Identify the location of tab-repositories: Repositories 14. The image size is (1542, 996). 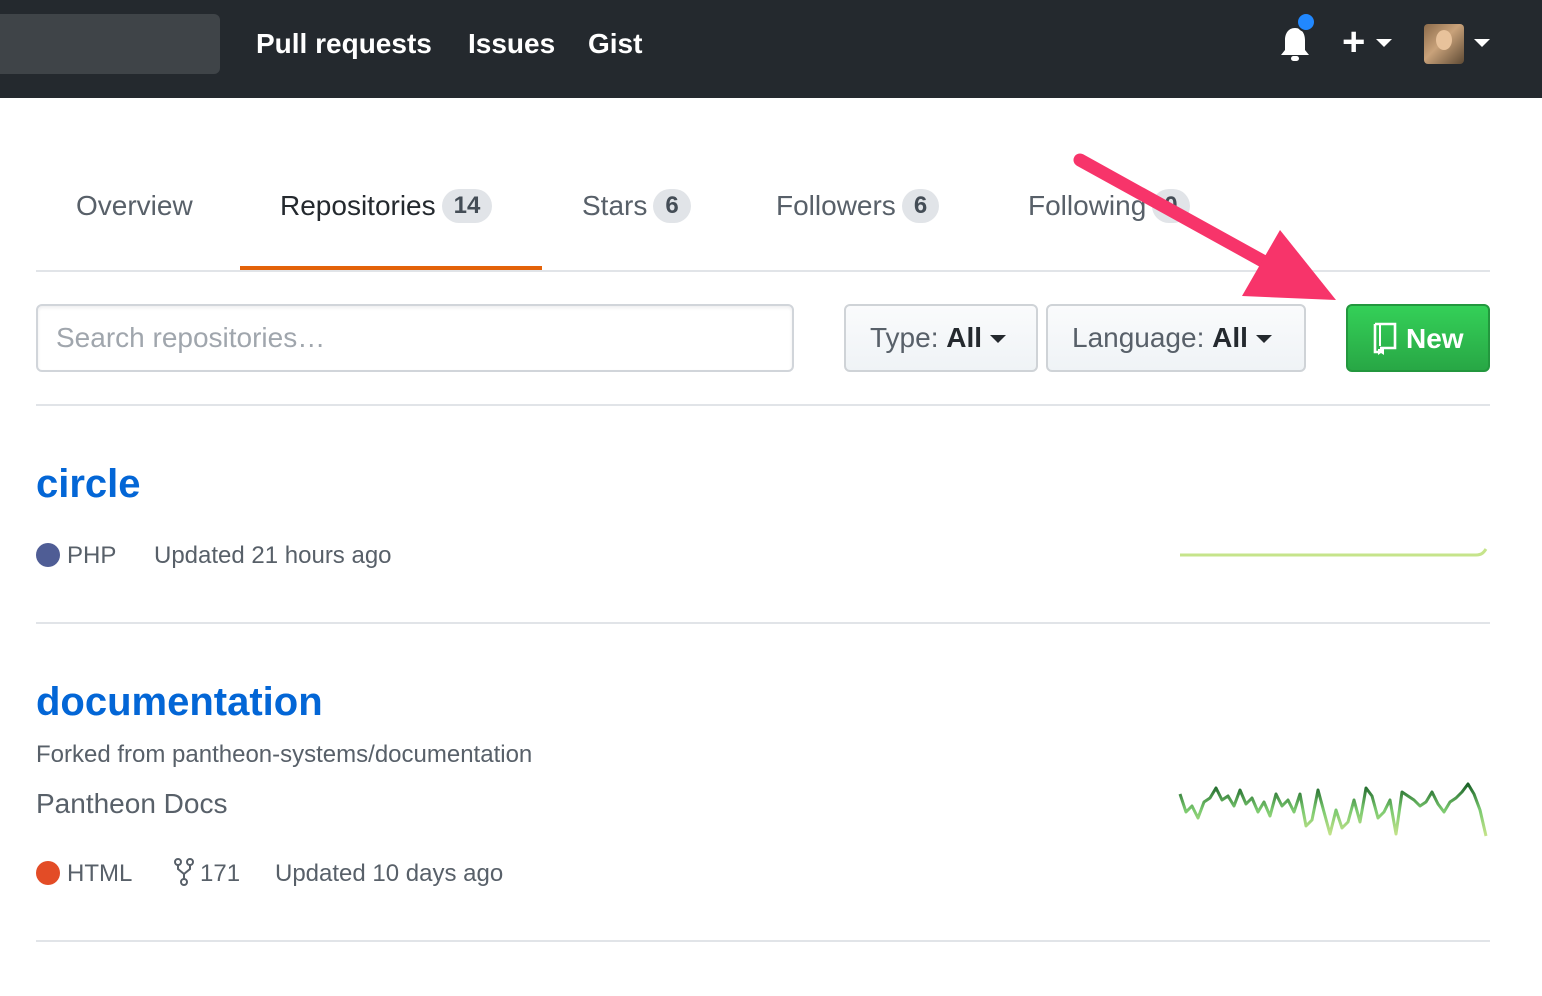
(386, 206).